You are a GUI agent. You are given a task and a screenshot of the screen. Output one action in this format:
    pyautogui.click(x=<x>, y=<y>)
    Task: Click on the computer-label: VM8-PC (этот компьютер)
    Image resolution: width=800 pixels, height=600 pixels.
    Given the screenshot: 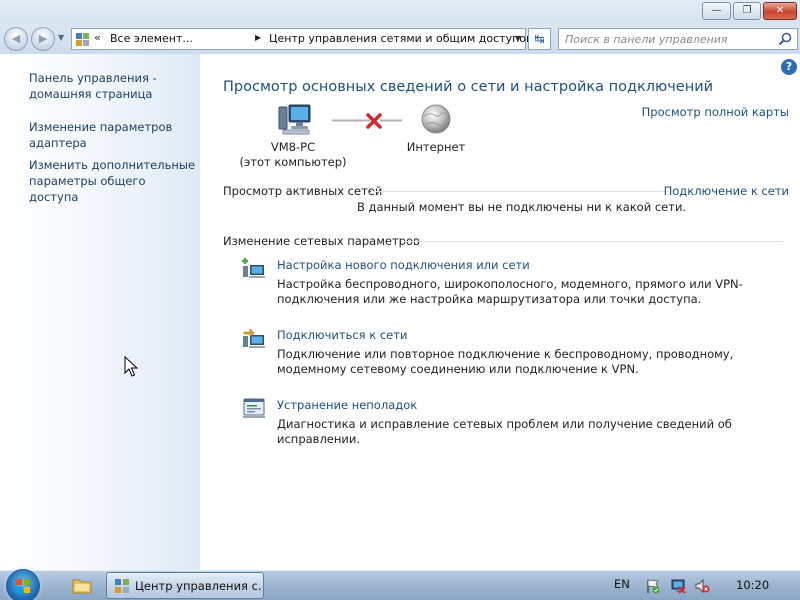 What is the action you would take?
    pyautogui.click(x=293, y=155)
    